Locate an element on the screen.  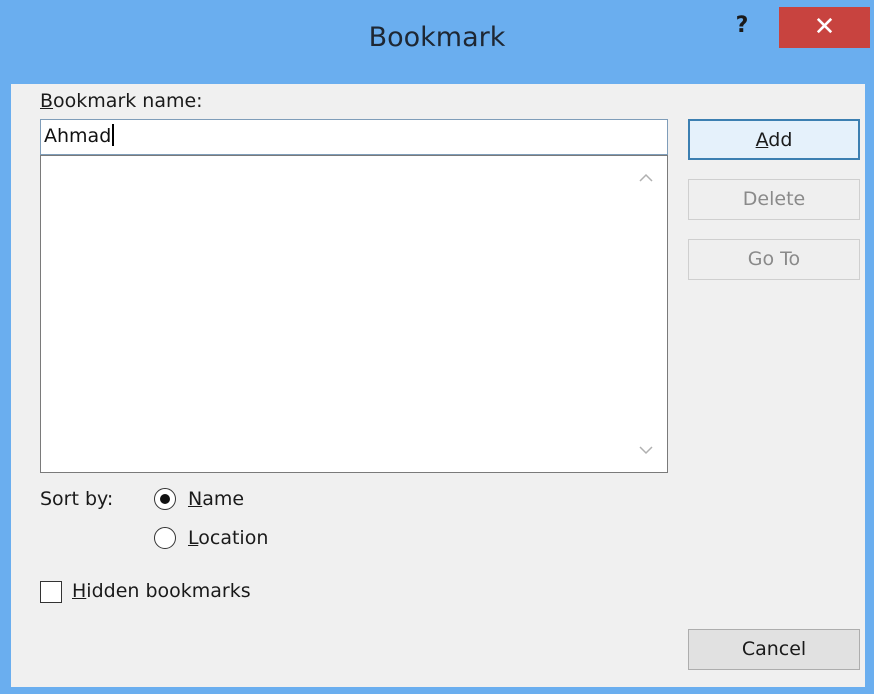
sort-location-radio is located at coordinates (165, 538).